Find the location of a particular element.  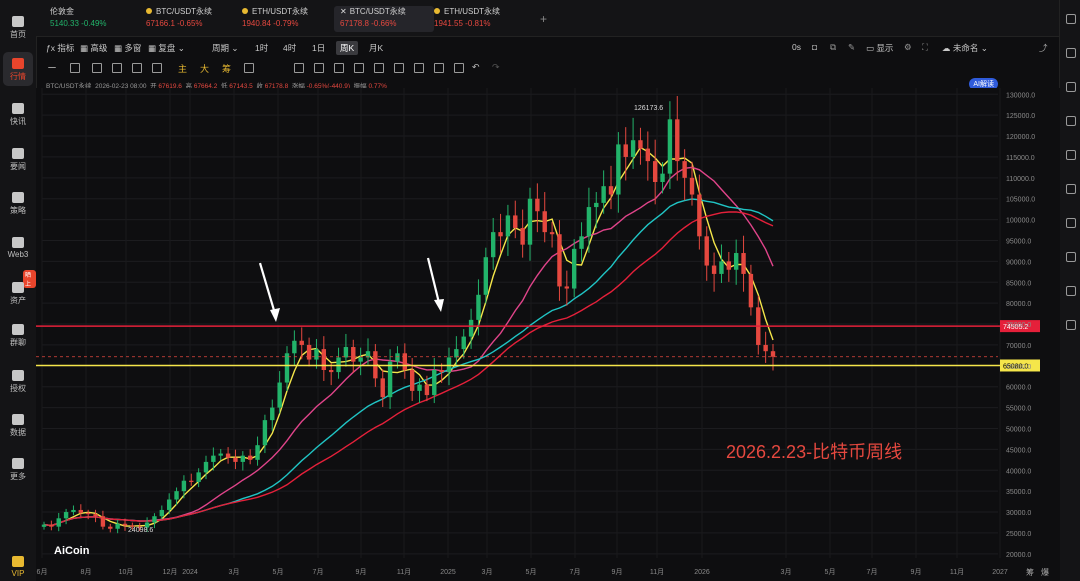

copy-tool-icon is located at coordinates (299, 68).